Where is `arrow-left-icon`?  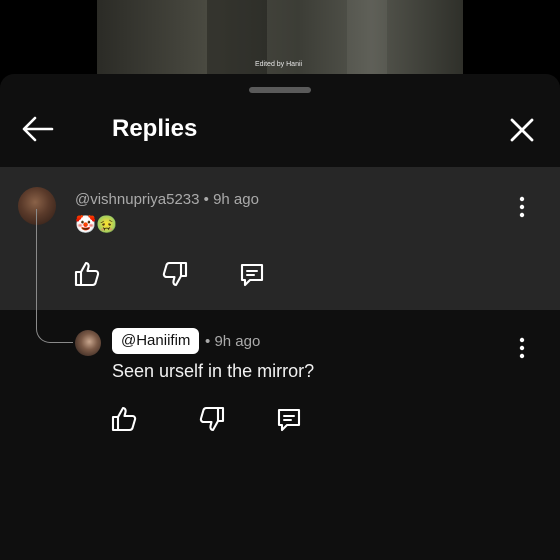 arrow-left-icon is located at coordinates (38, 129).